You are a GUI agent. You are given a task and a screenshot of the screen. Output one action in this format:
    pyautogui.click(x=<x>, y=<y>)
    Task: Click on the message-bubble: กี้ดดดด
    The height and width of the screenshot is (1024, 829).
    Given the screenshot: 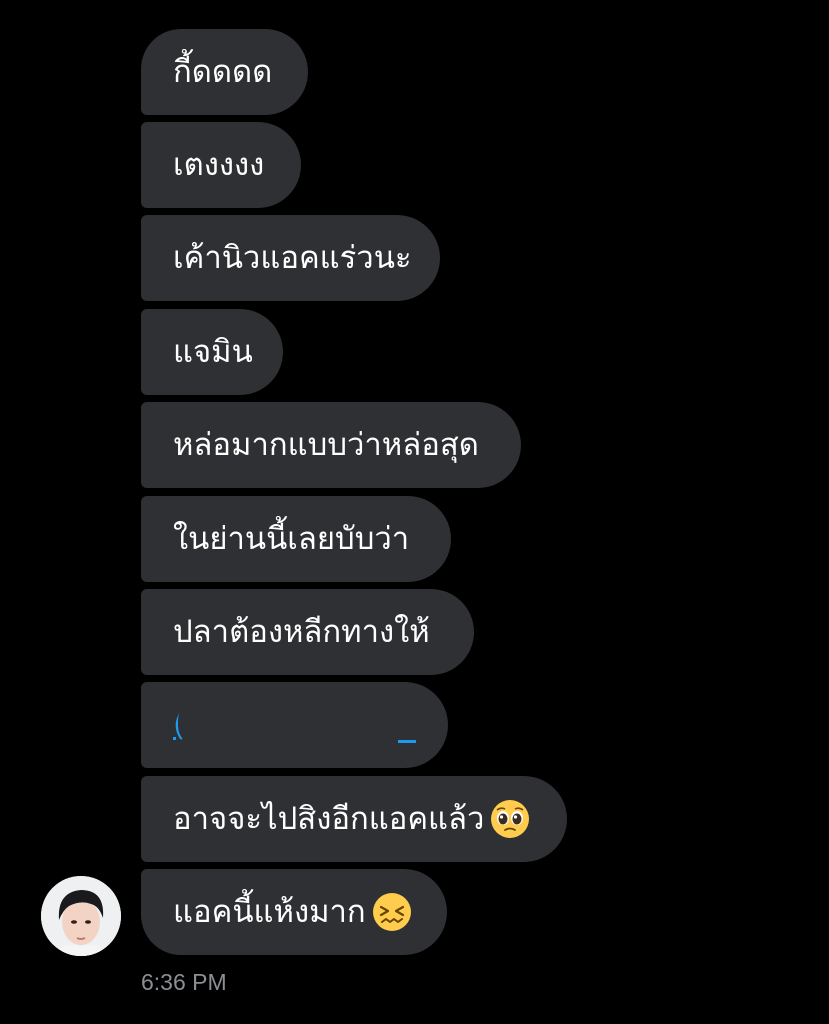 What is the action you would take?
    pyautogui.click(x=224, y=72)
    